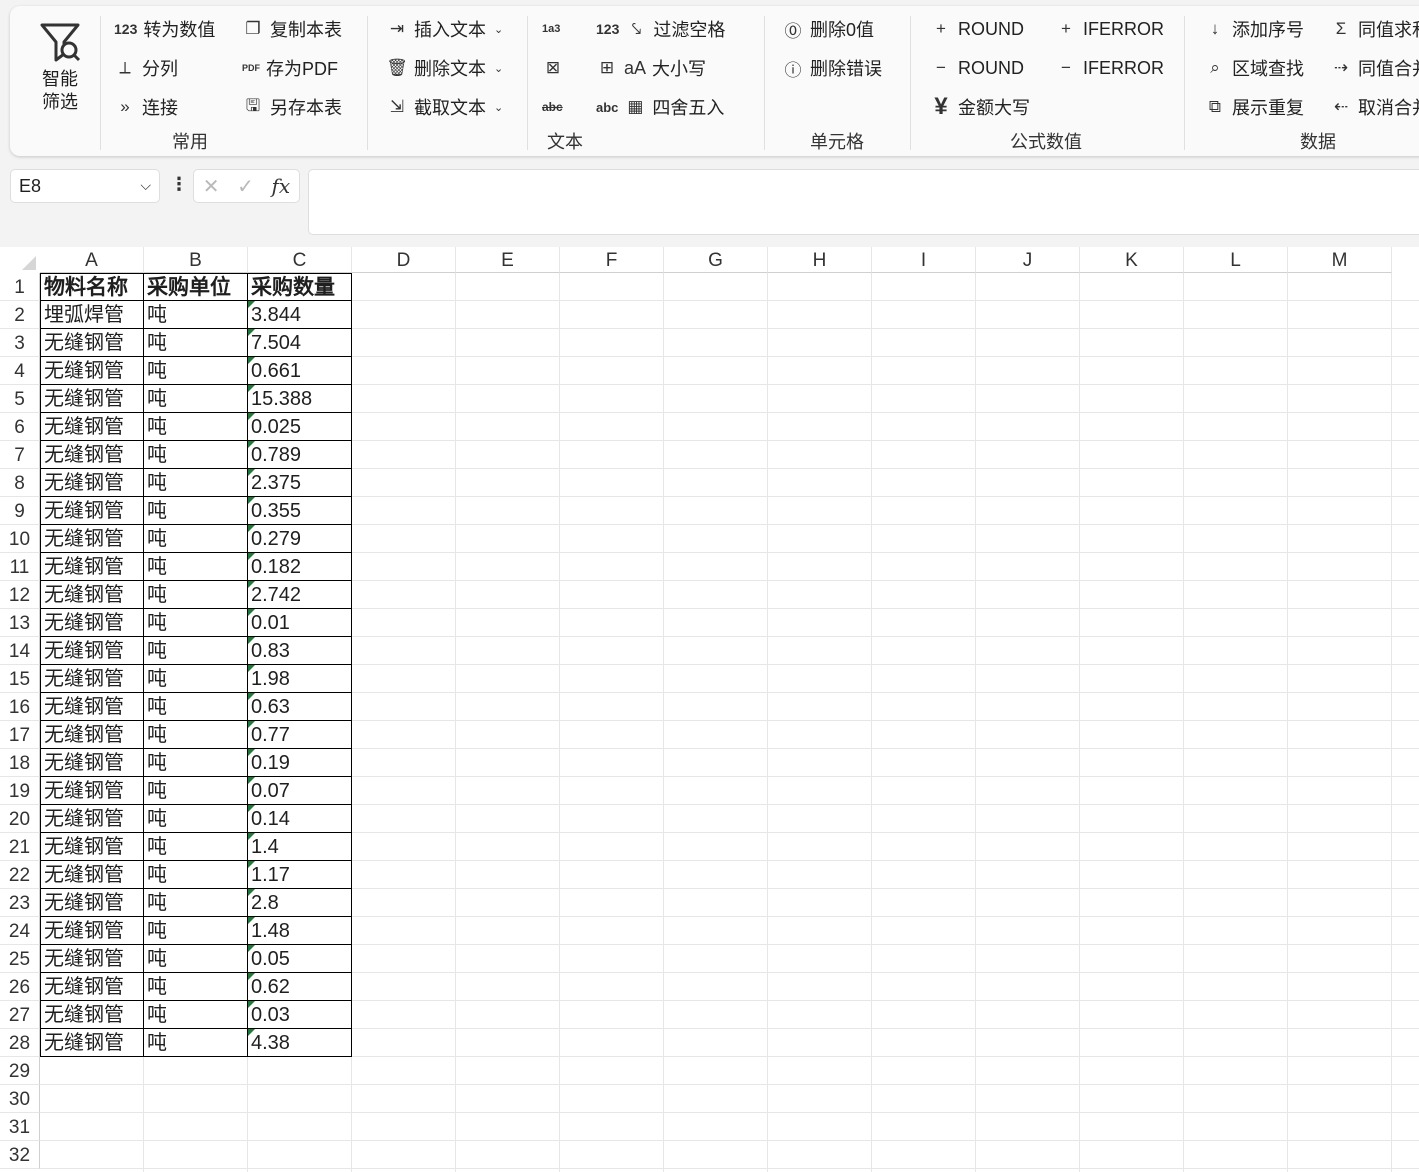 The width and height of the screenshot is (1419, 1172). What do you see at coordinates (1254, 68) in the screenshot?
I see `range-lookup-button: ⌕ 区域查找` at bounding box center [1254, 68].